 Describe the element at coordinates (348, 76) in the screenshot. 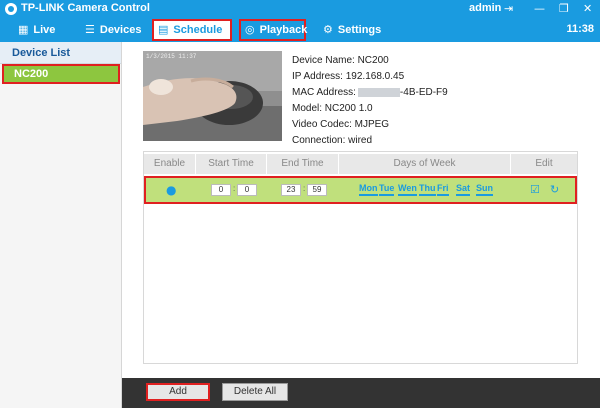

I see `ip-address: IP Address: 192.168.0.45` at that location.